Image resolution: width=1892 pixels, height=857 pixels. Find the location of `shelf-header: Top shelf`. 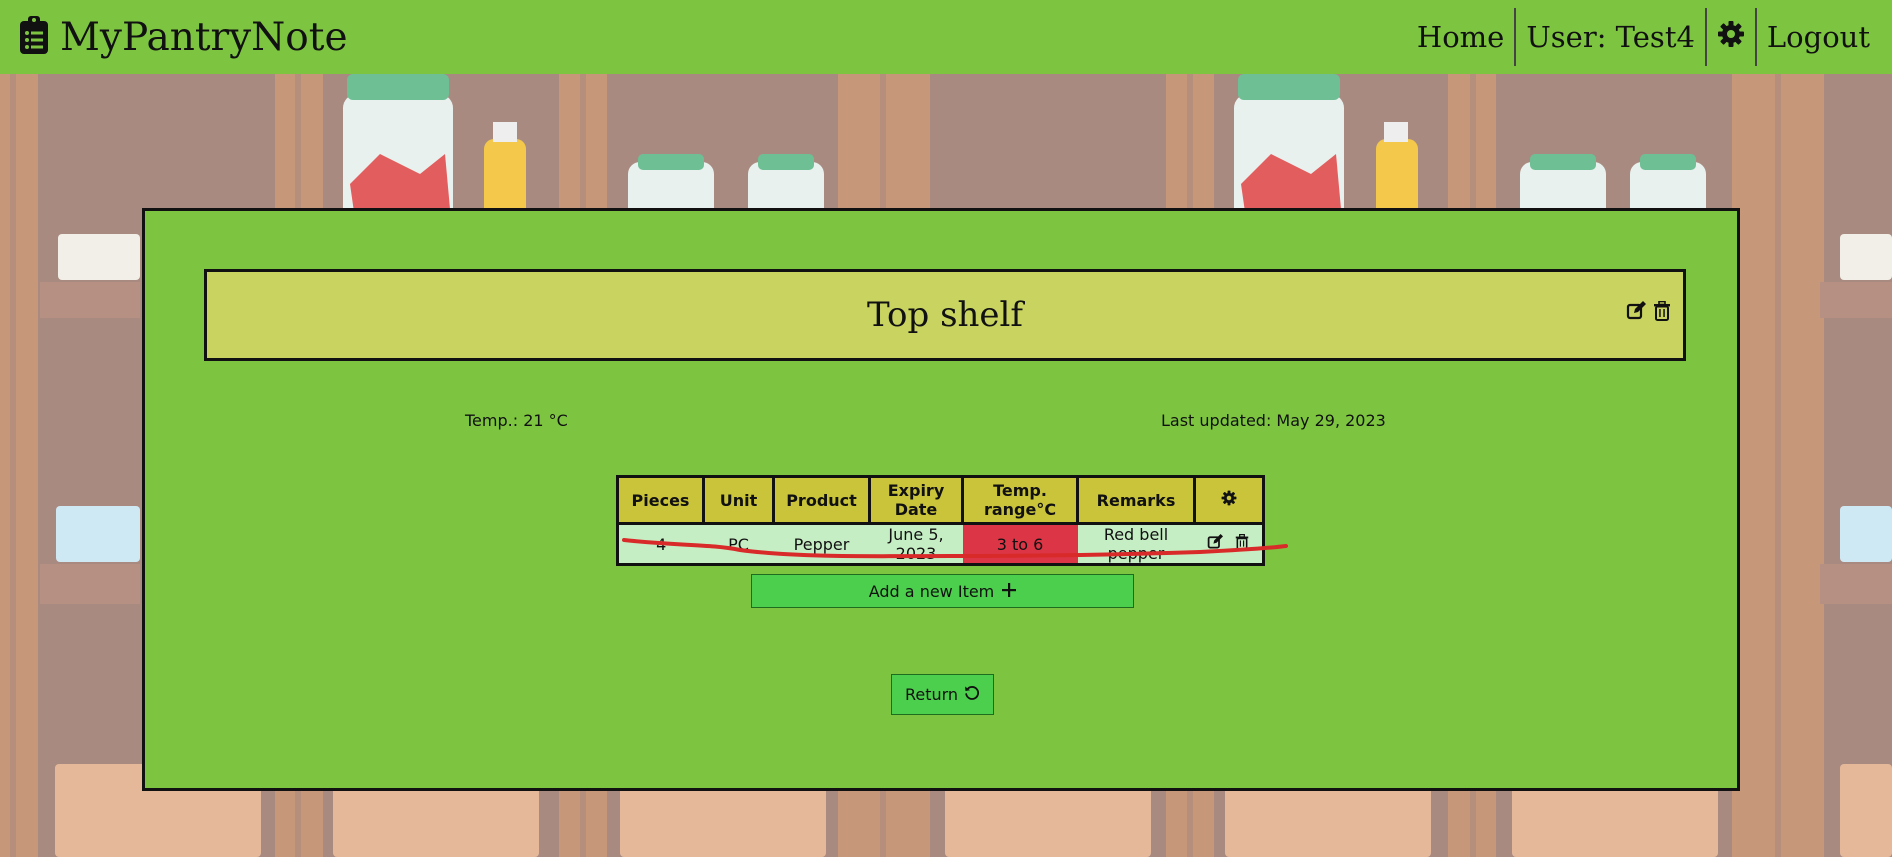

shelf-header: Top shelf is located at coordinates (945, 315).